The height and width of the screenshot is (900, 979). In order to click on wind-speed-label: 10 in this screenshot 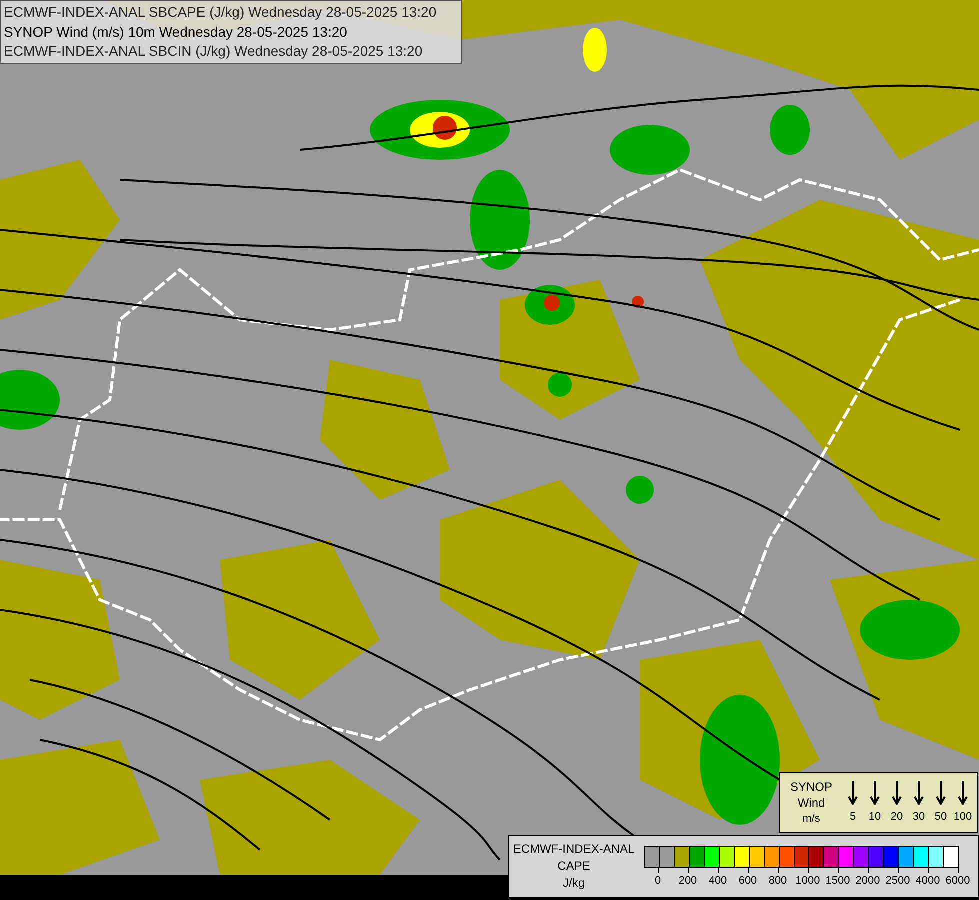, I will do `click(875, 817)`.